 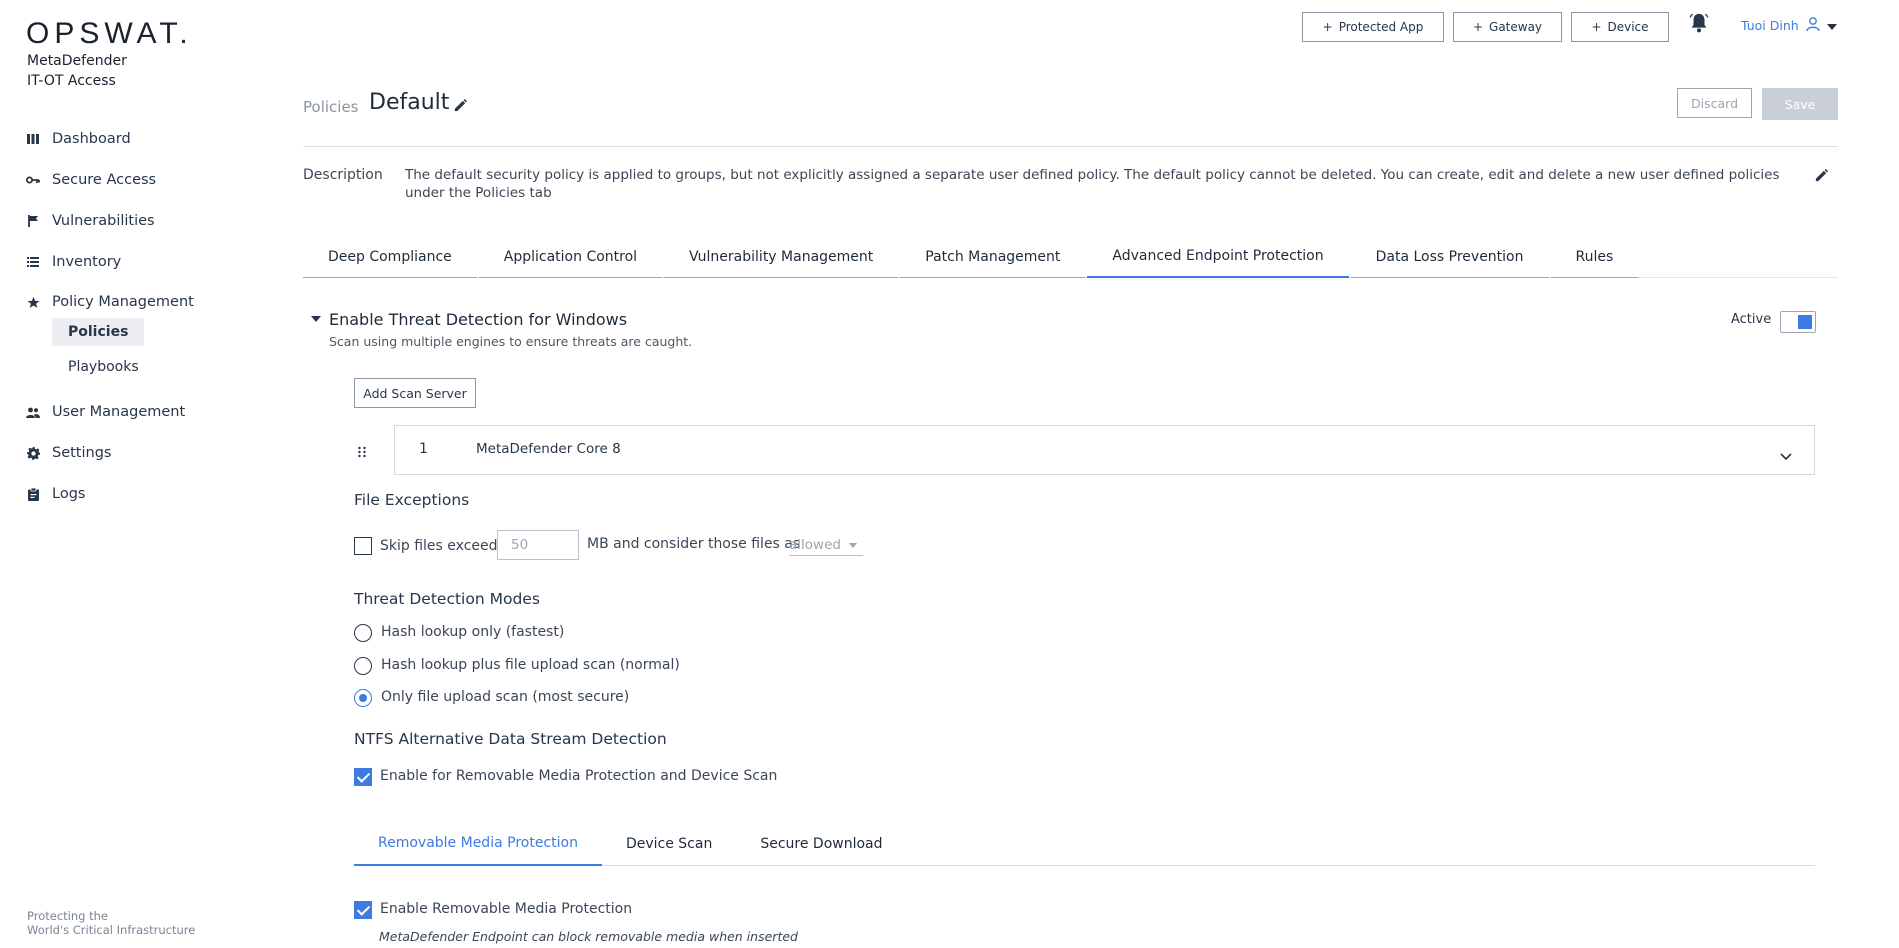 I want to click on subtab-device-scan: Device Scan, so click(x=669, y=844).